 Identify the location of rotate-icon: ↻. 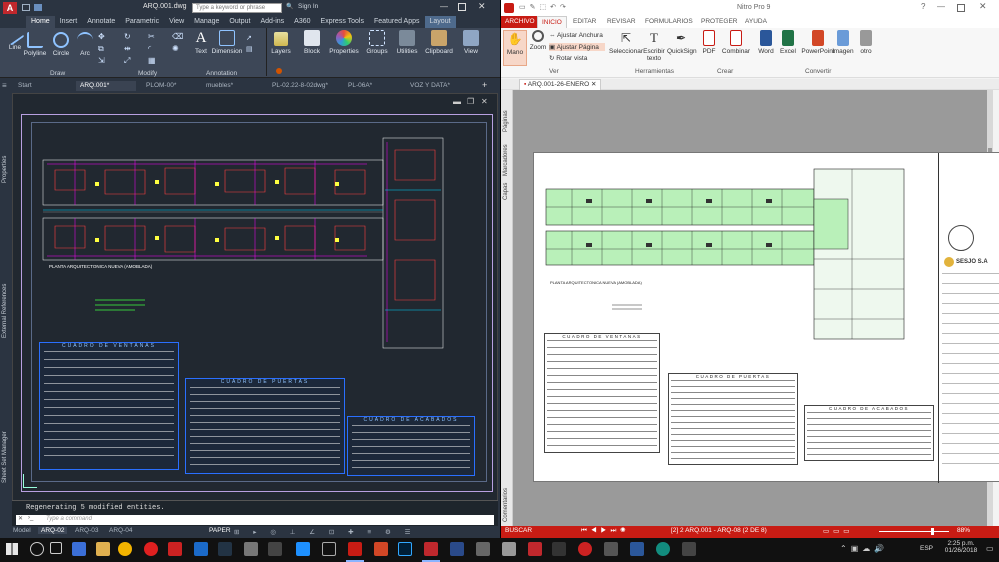
(127, 36).